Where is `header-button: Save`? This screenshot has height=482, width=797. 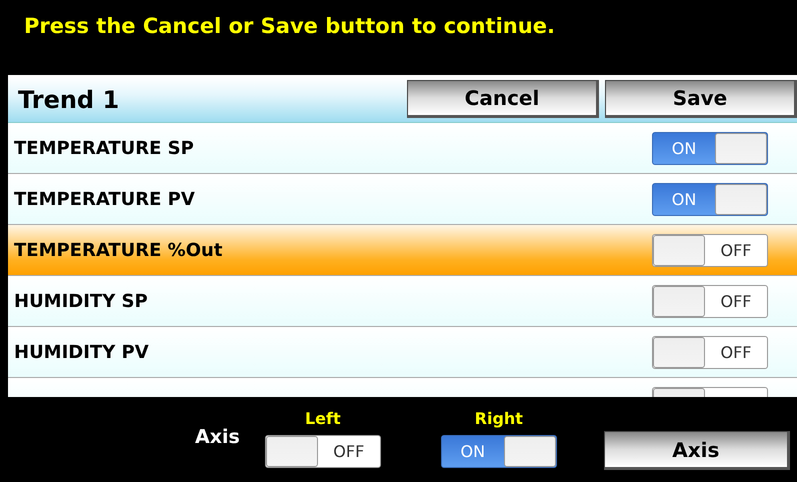
header-button: Save is located at coordinates (701, 99).